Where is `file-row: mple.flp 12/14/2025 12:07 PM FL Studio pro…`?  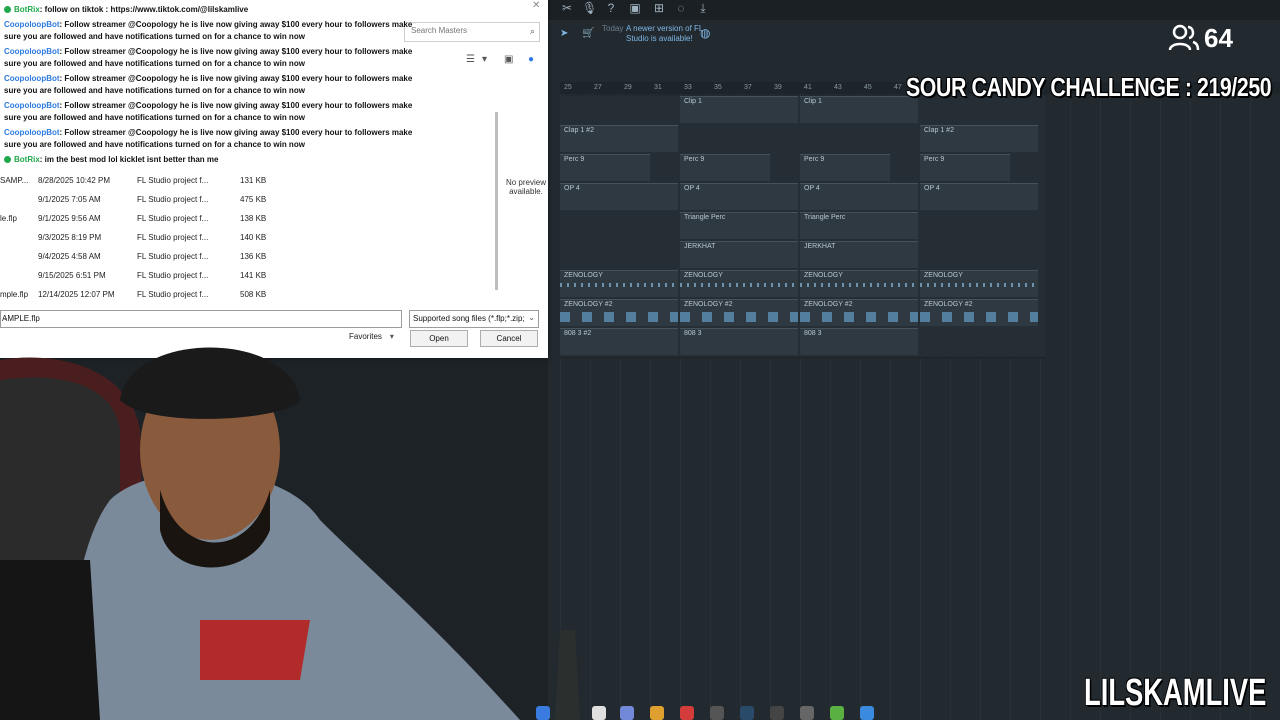 file-row: mple.flp 12/14/2025 12:07 PM FL Studio pro… is located at coordinates (250, 295).